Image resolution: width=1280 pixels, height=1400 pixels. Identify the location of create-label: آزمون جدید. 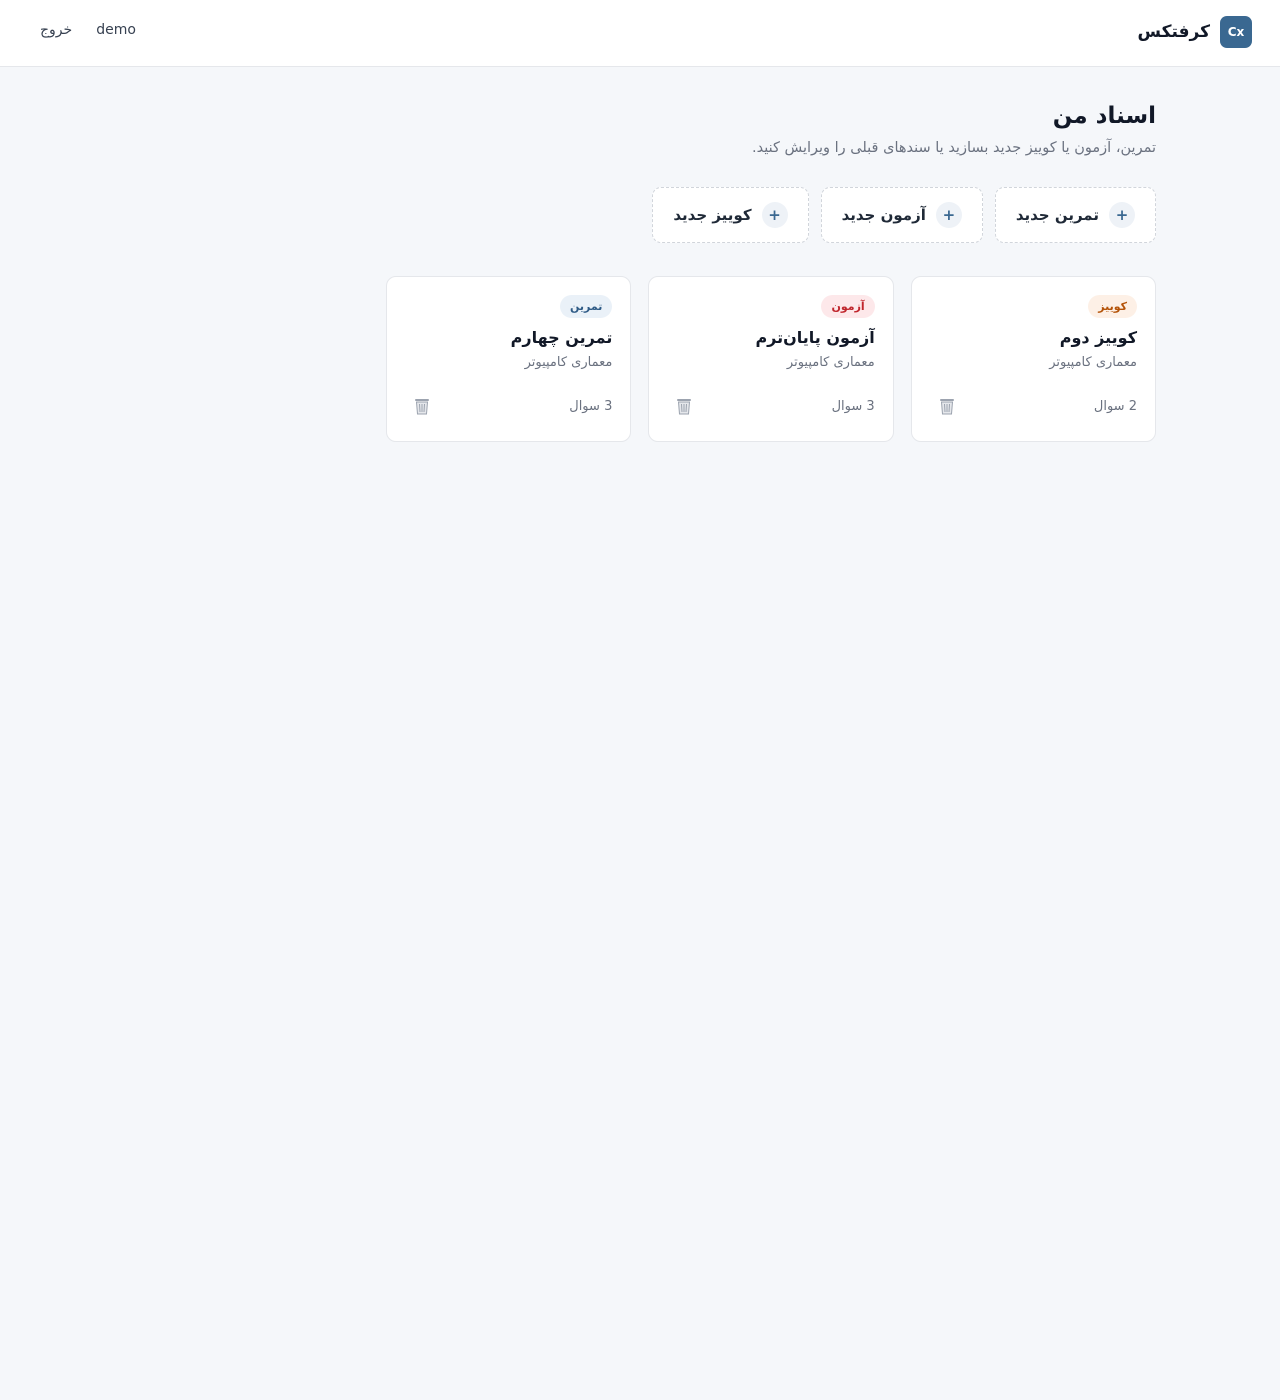
(883, 215).